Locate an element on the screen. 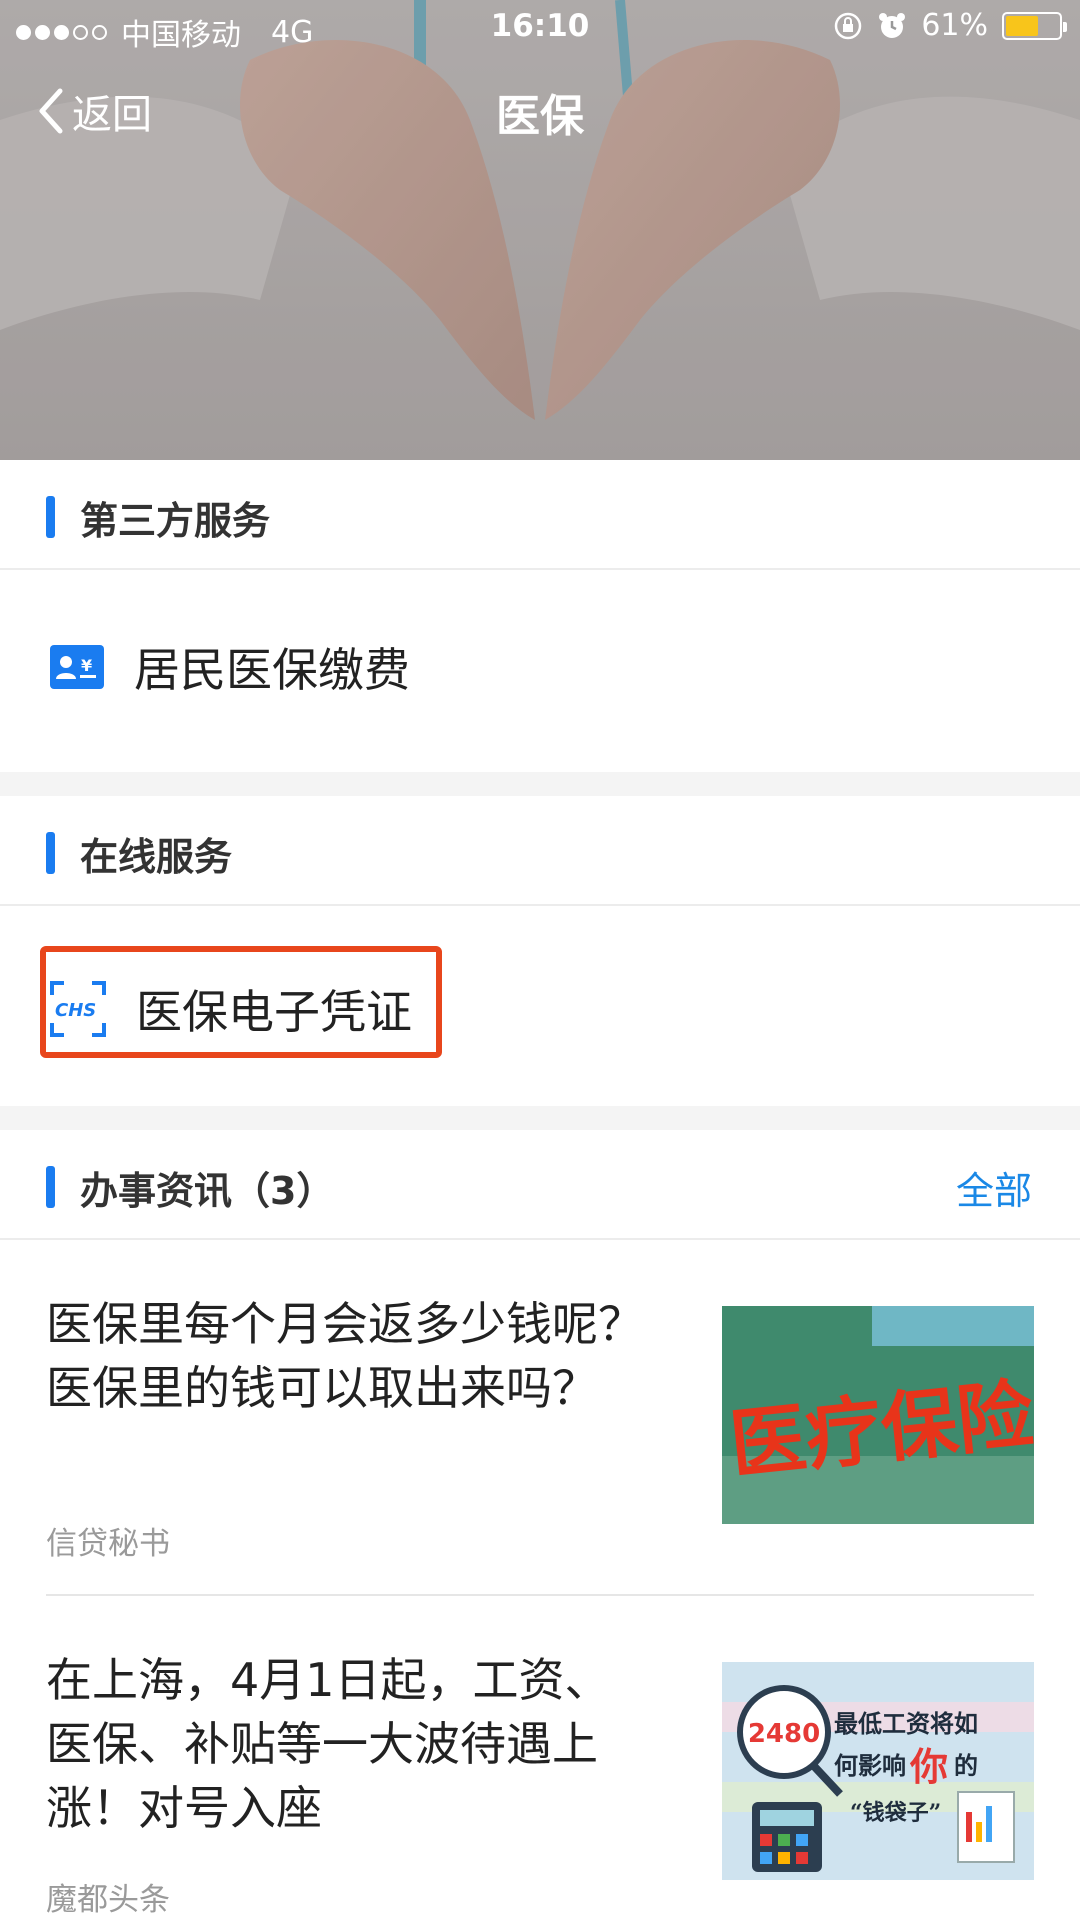 The image size is (1080, 1920). news-source: 信贷秘书 is located at coordinates (108, 1544).